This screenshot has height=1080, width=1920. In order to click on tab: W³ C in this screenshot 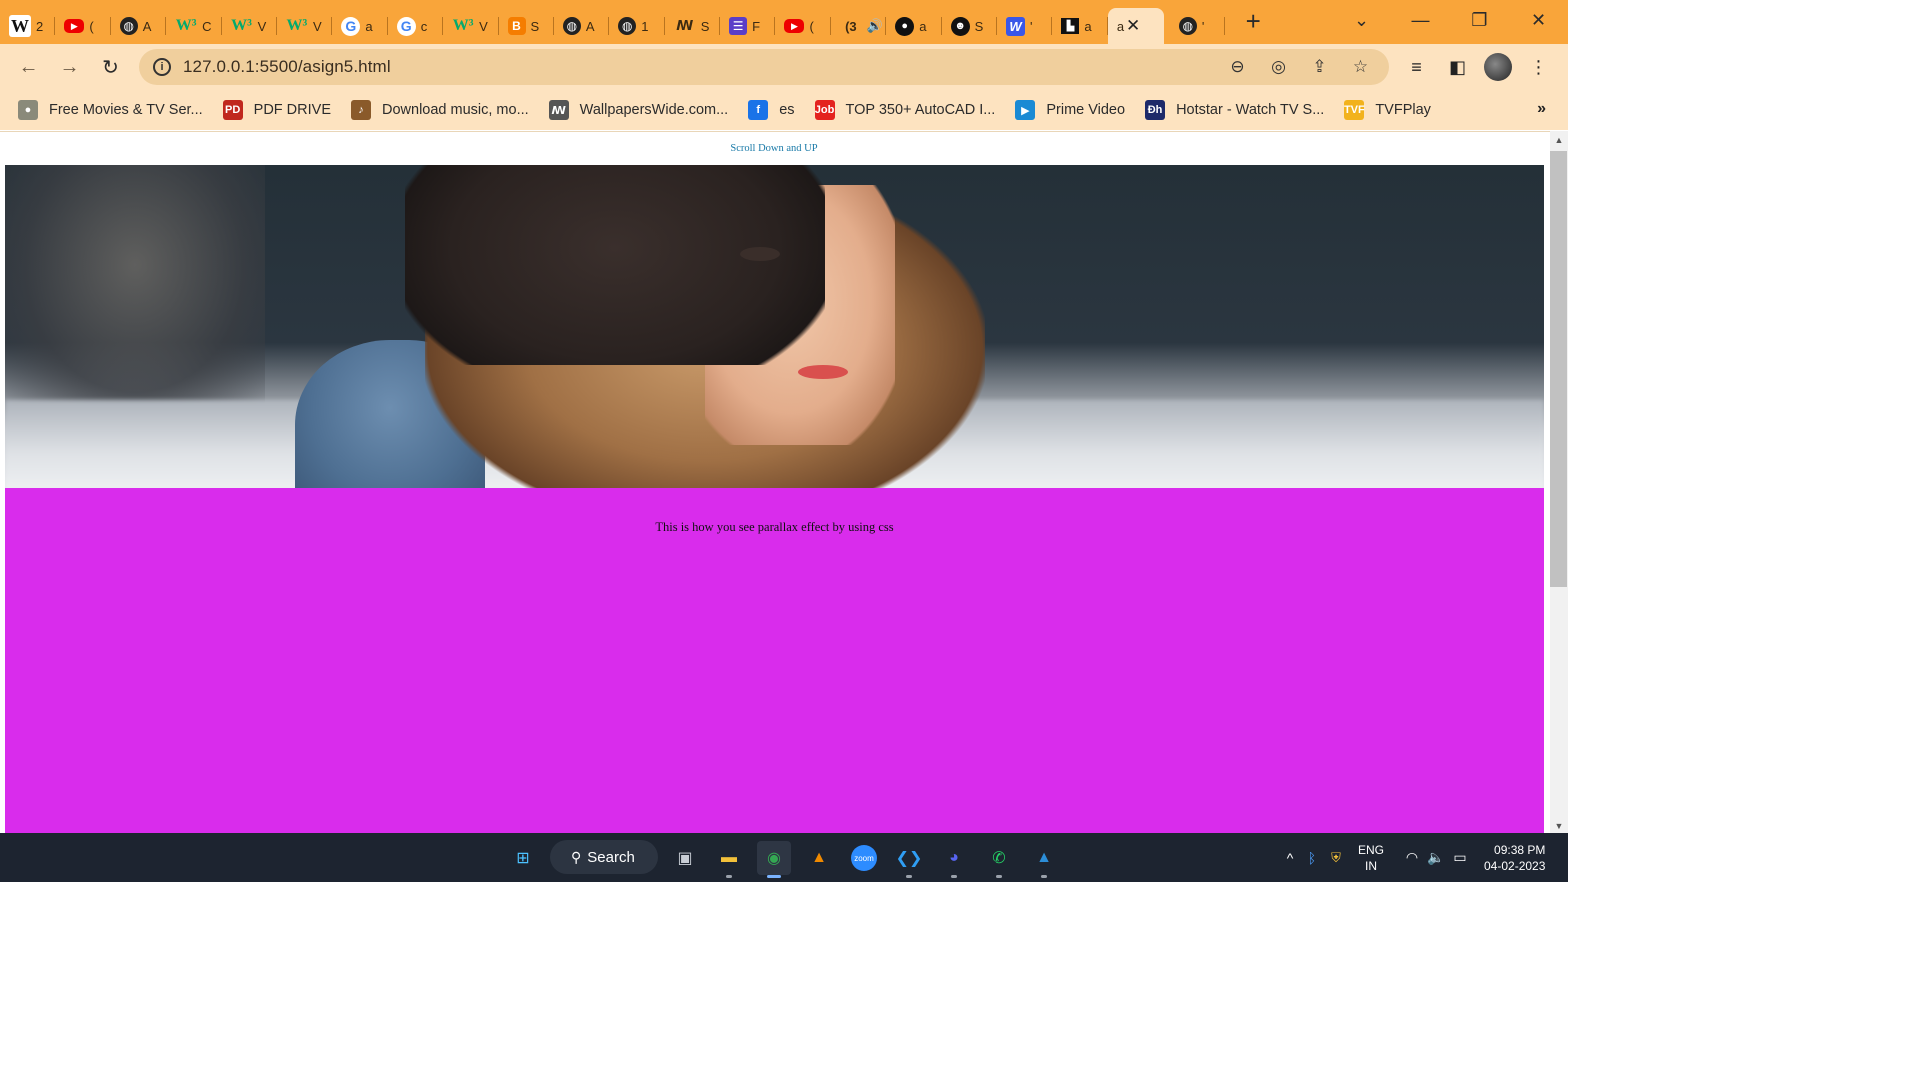, I will do `click(194, 26)`.